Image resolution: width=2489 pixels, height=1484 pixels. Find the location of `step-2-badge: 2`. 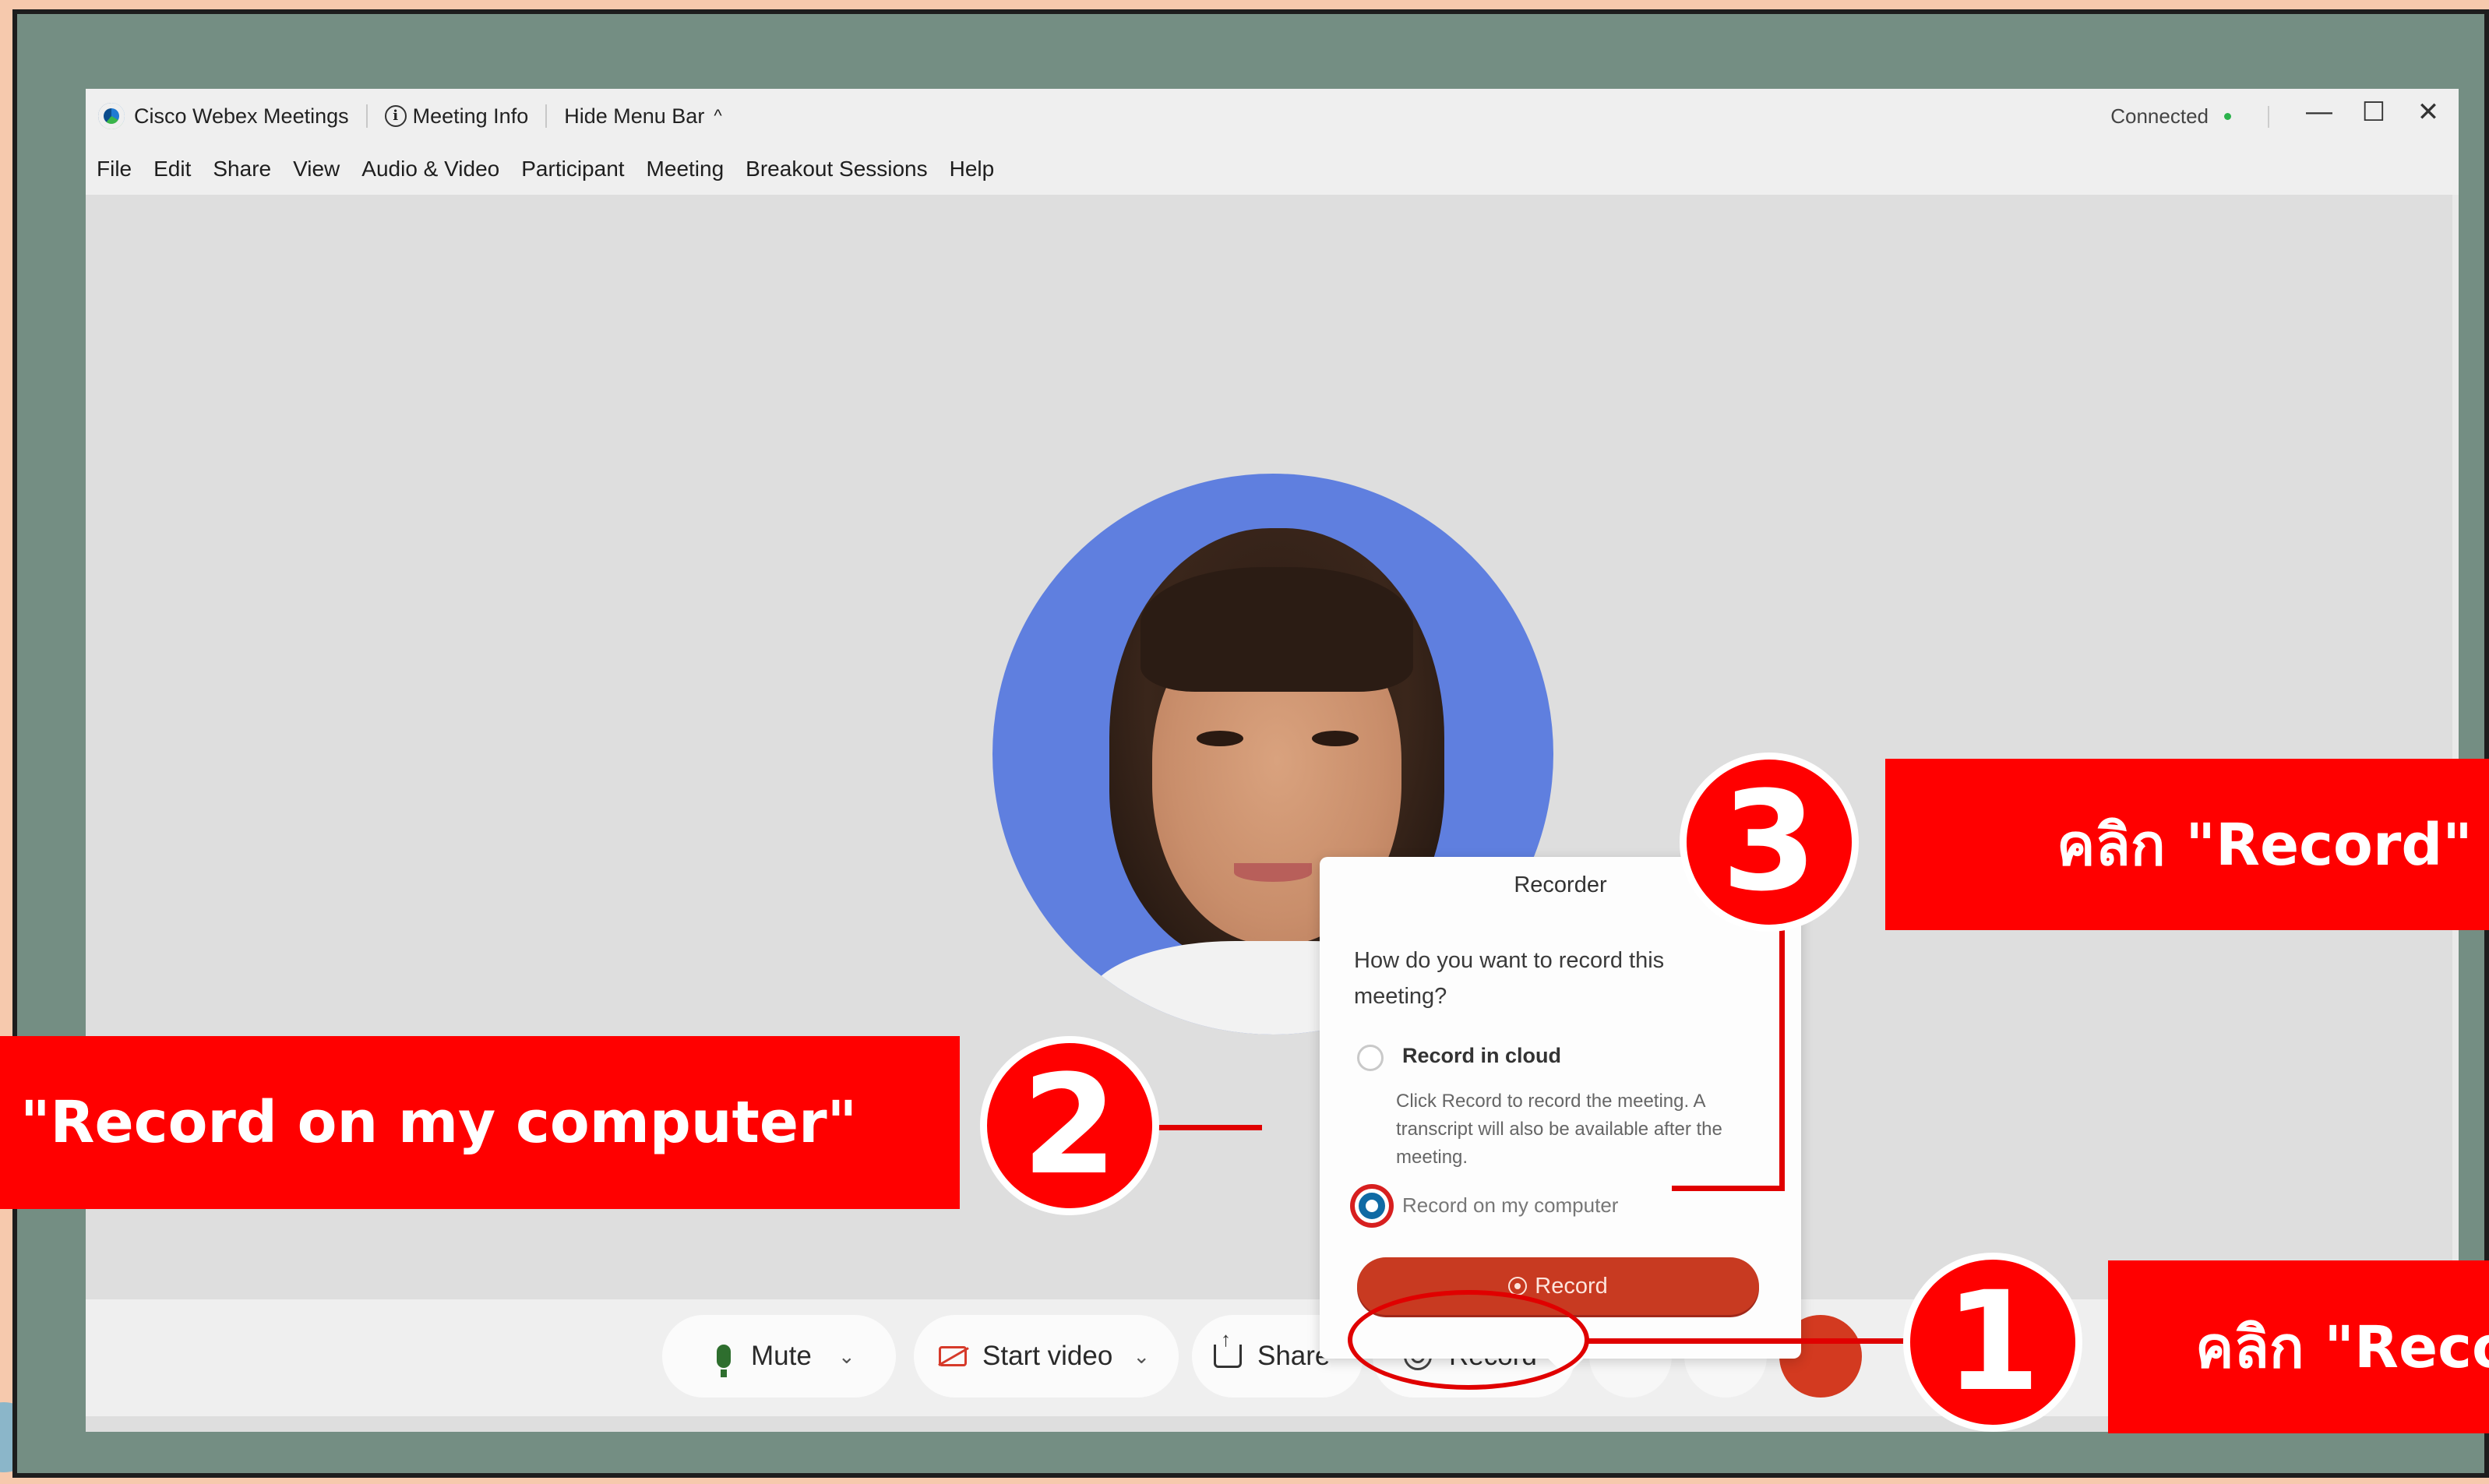

step-2-badge: 2 is located at coordinates (1069, 1125).